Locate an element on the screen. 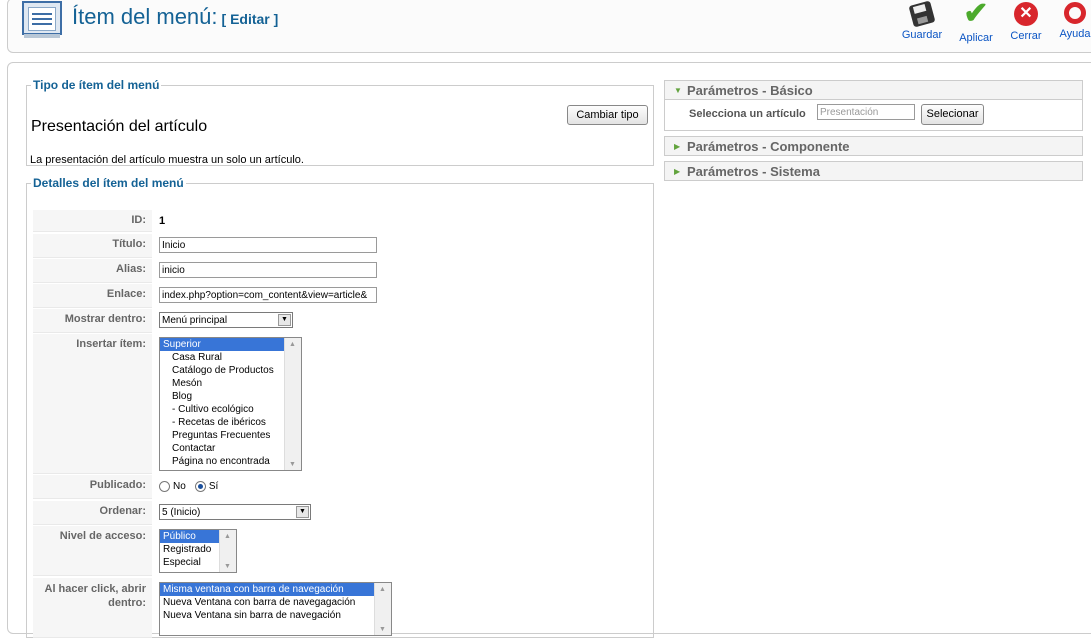  published-no-label: No is located at coordinates (179, 486).